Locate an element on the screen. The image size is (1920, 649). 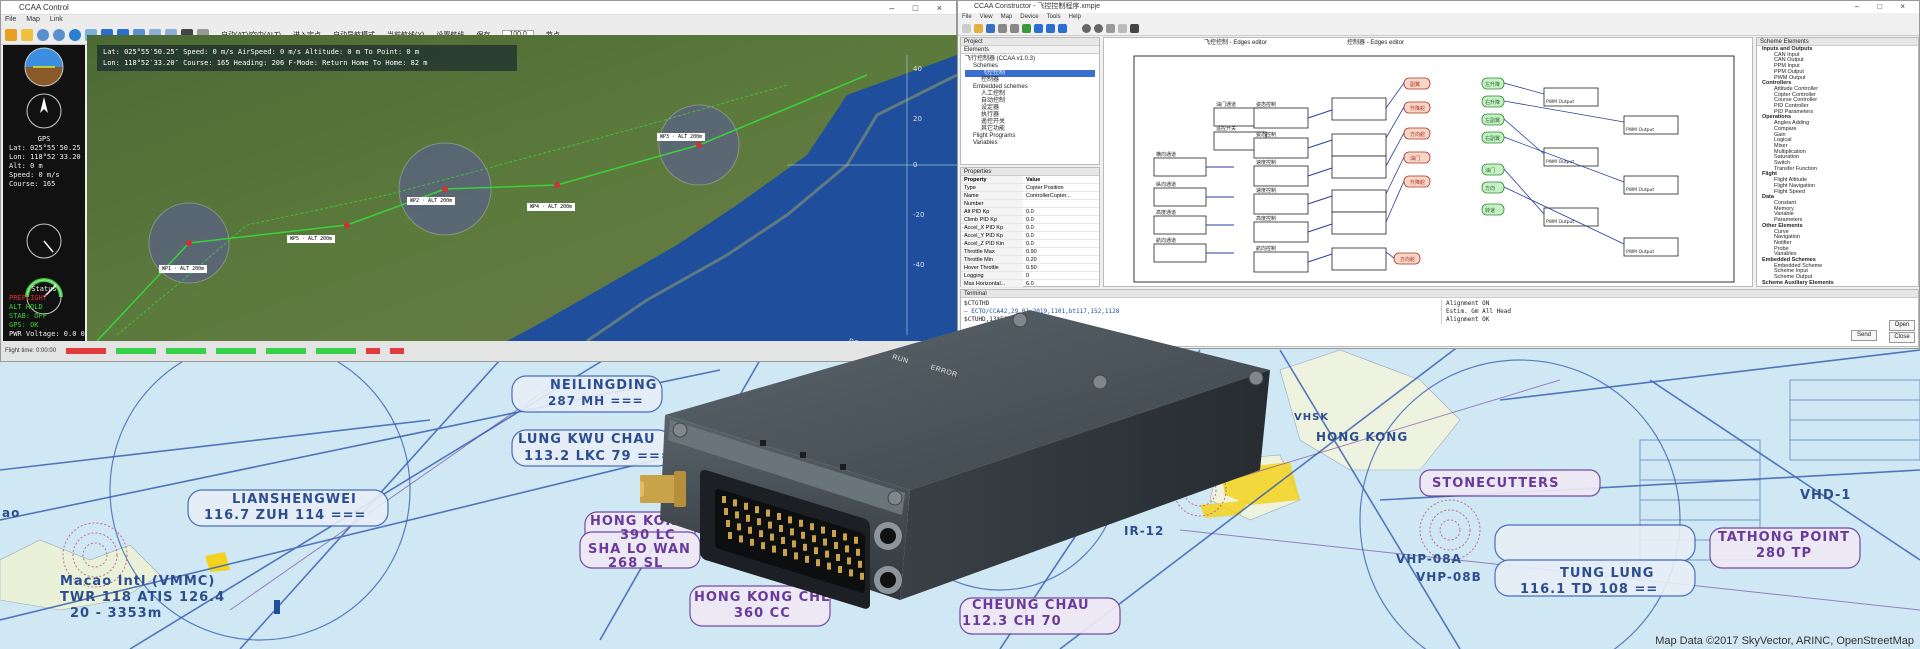
property-row: Throttle Min 0.20 is located at coordinates (1030, 260).